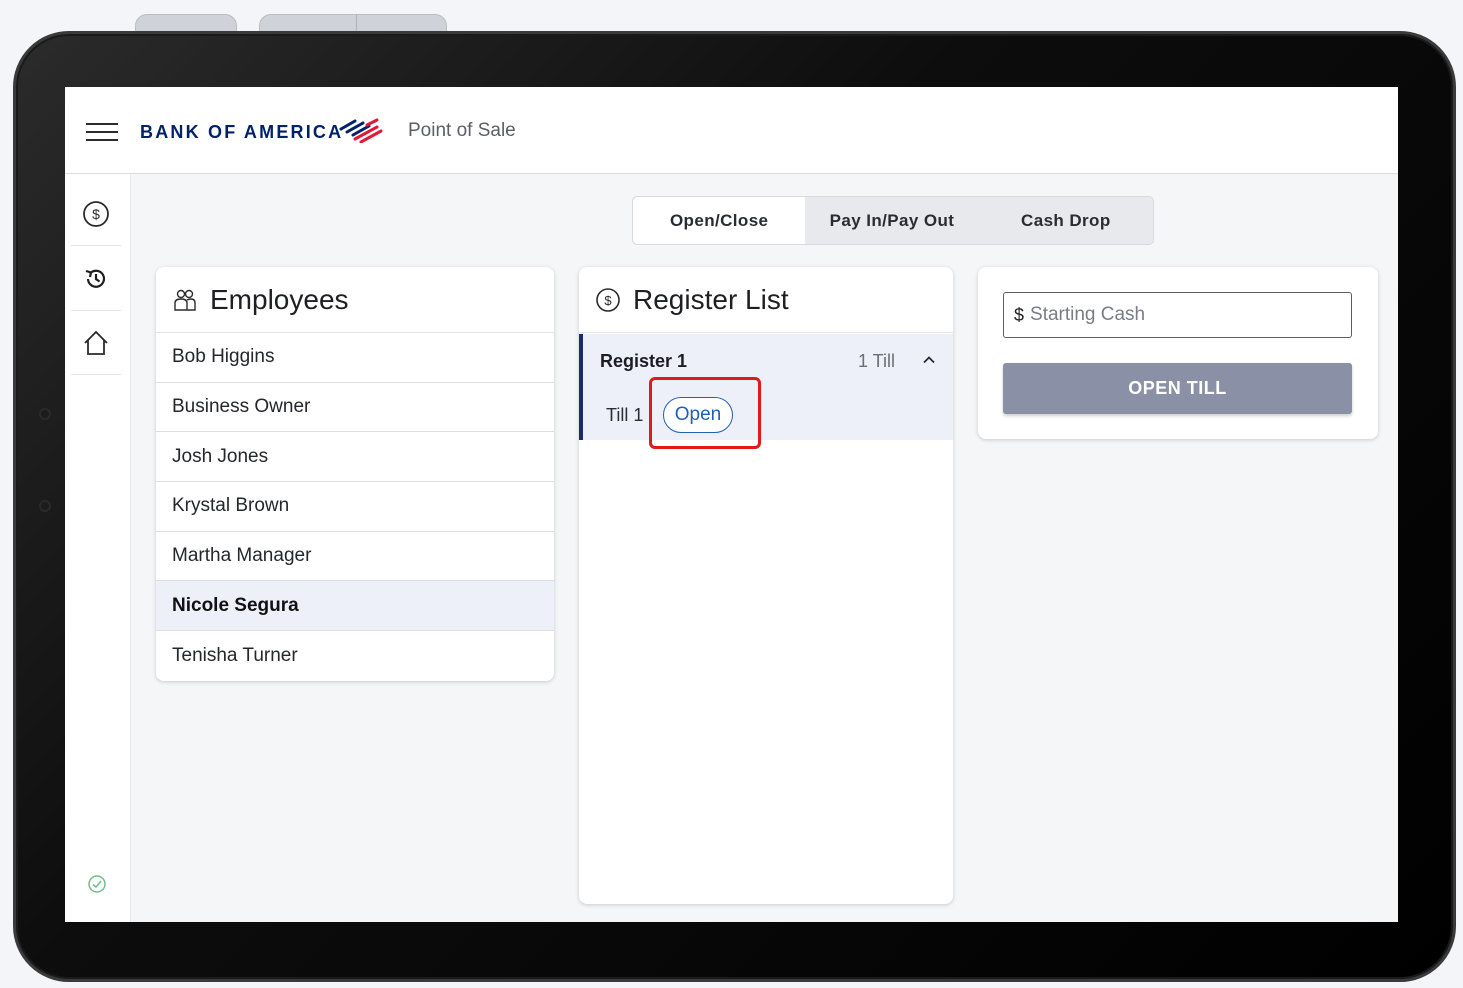 The width and height of the screenshot is (1463, 988). I want to click on people-icon, so click(185, 300).